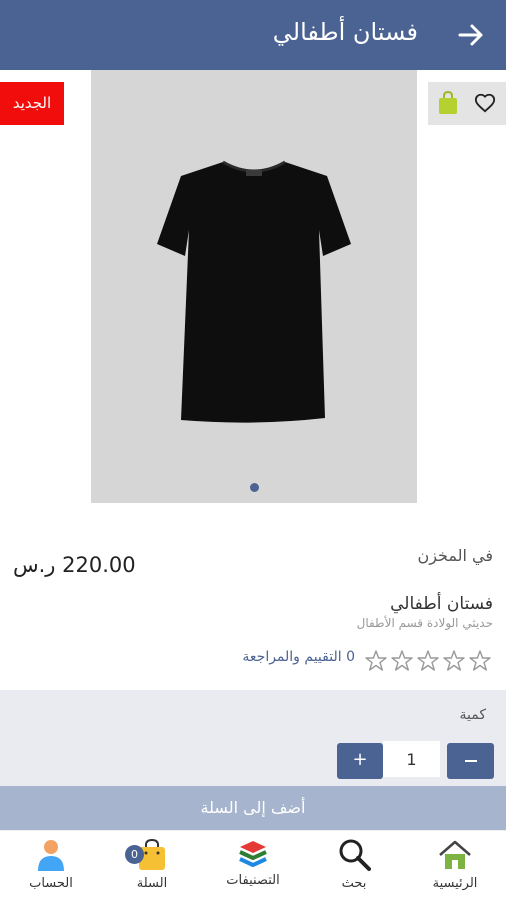 Image resolution: width=506 pixels, height=900 pixels. I want to click on new-badge: الجديد, so click(32, 103).